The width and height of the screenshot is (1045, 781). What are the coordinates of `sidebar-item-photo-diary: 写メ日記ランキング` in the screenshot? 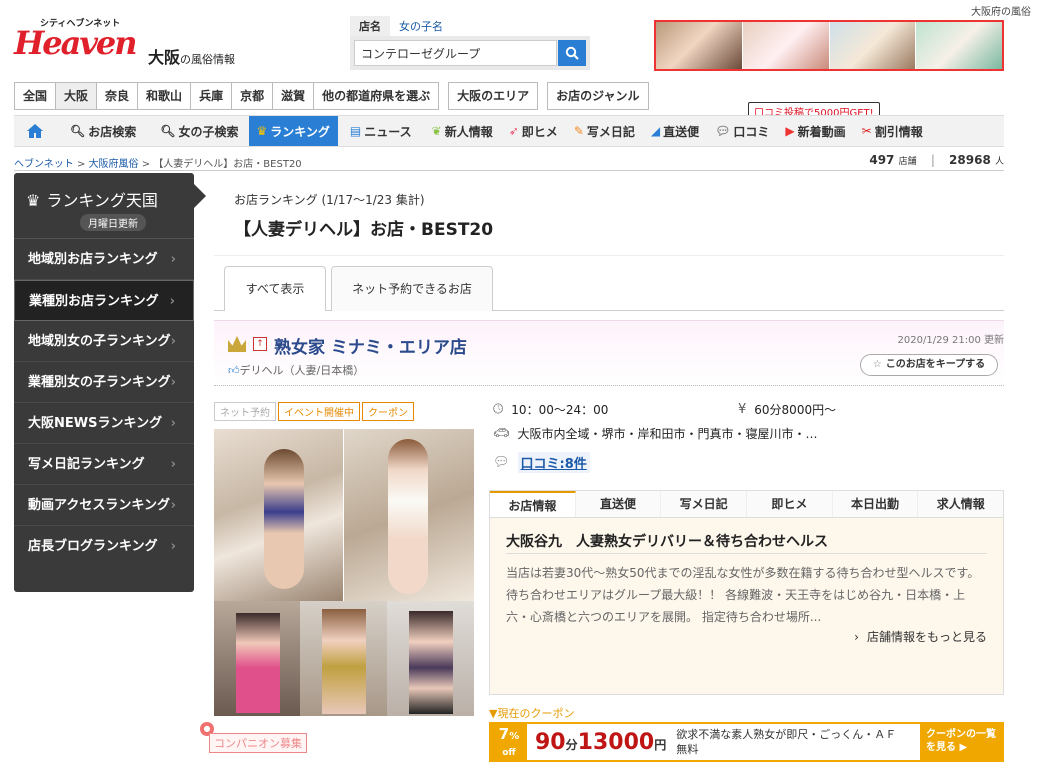 It's located at (104, 464).